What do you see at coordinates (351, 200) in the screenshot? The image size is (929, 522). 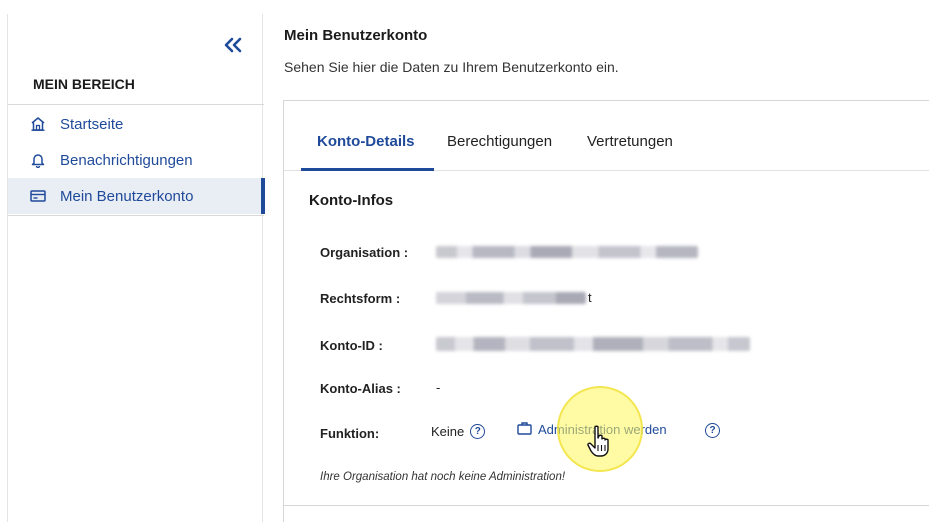 I see `section-title: Konto-Infos` at bounding box center [351, 200].